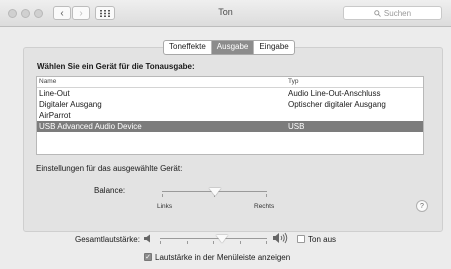 This screenshot has width=451, height=269. Describe the element at coordinates (337, 104) in the screenshot. I see `device-type: Optischer digitaler Ausgang` at that location.